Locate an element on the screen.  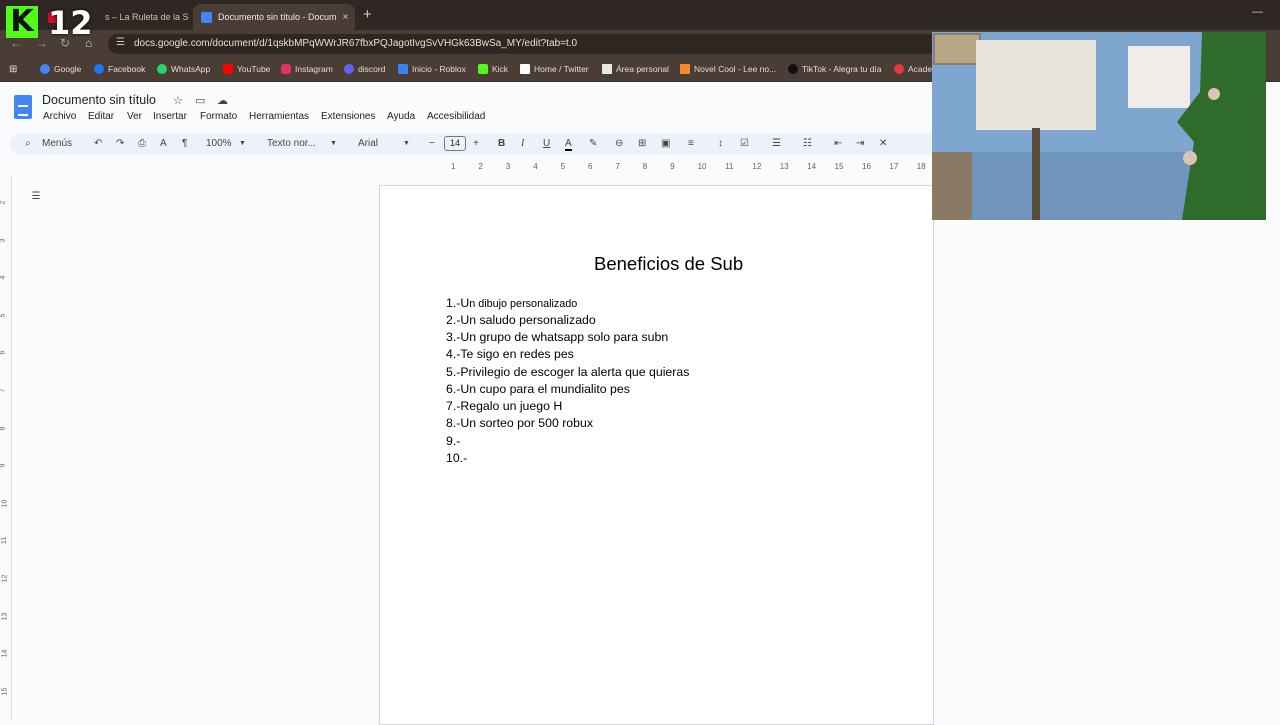
new-tab-button: + is located at coordinates (367, 14).